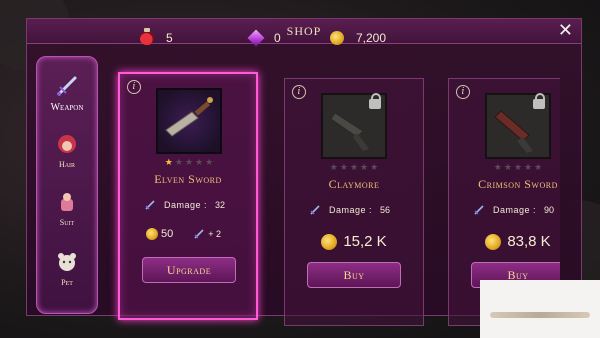 The width and height of the screenshot is (600, 338). What do you see at coordinates (67, 222) in the screenshot?
I see `sidebar-item-label: Suit` at bounding box center [67, 222].